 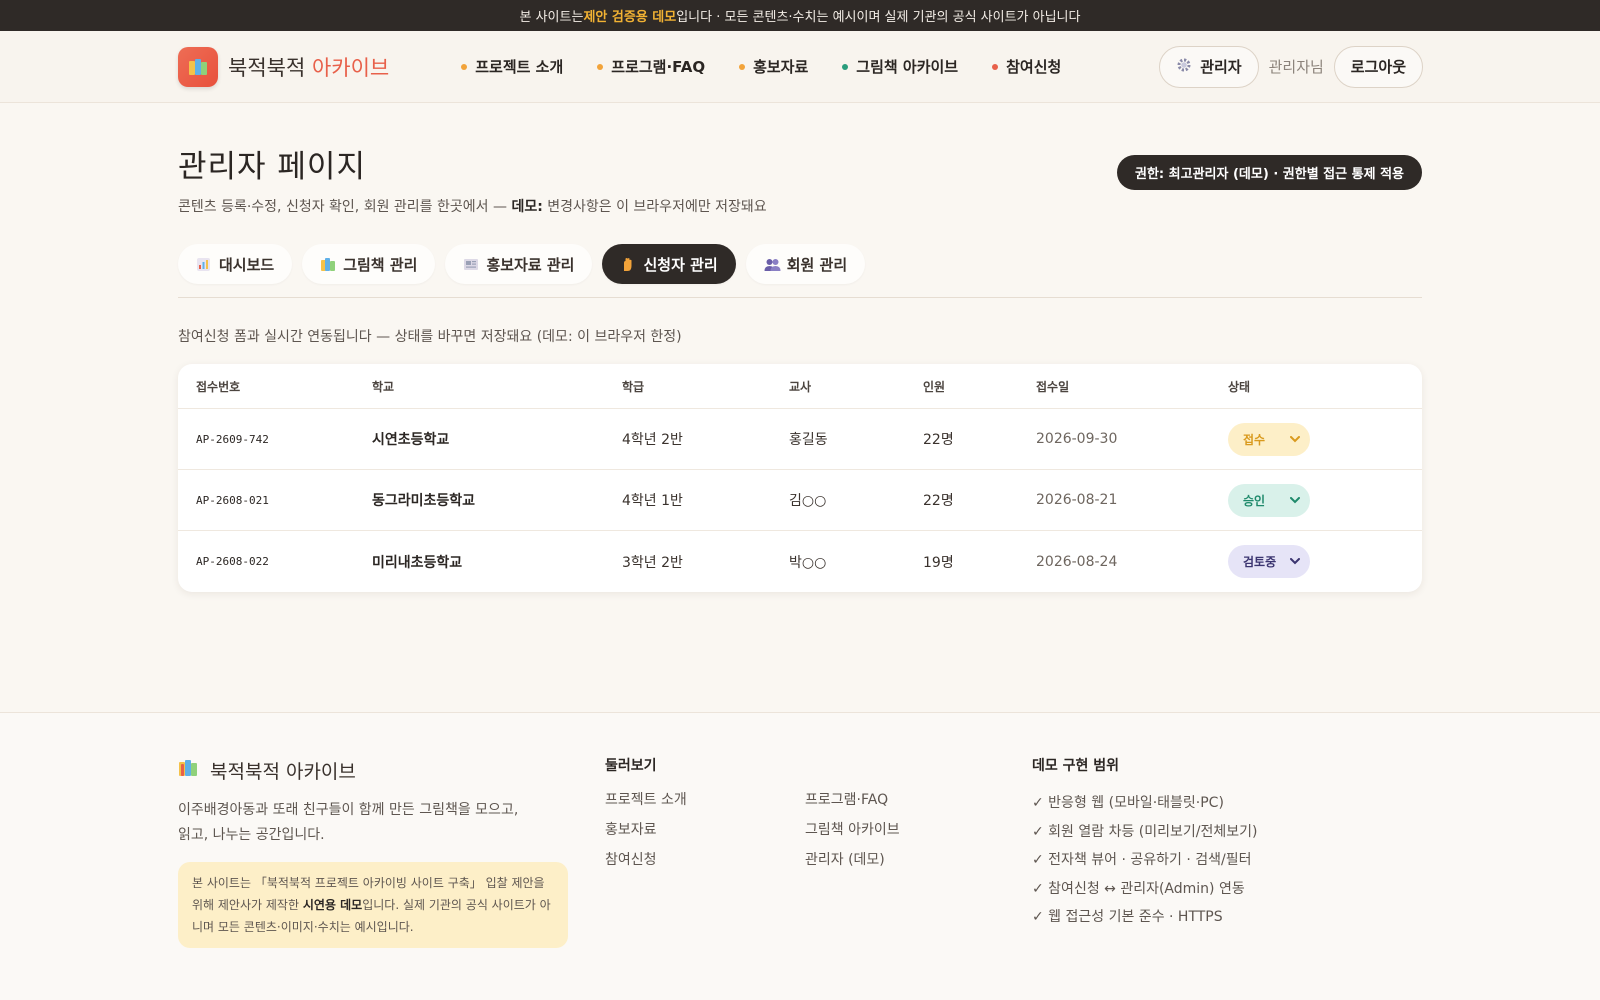 What do you see at coordinates (938, 562) in the screenshot?
I see `headcount: 19명` at bounding box center [938, 562].